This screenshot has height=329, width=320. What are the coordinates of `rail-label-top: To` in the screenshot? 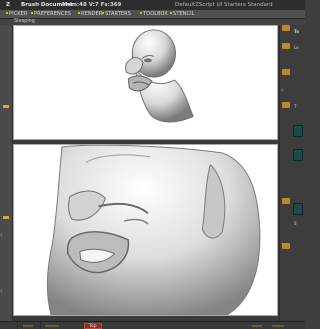 It's located at (296, 31).